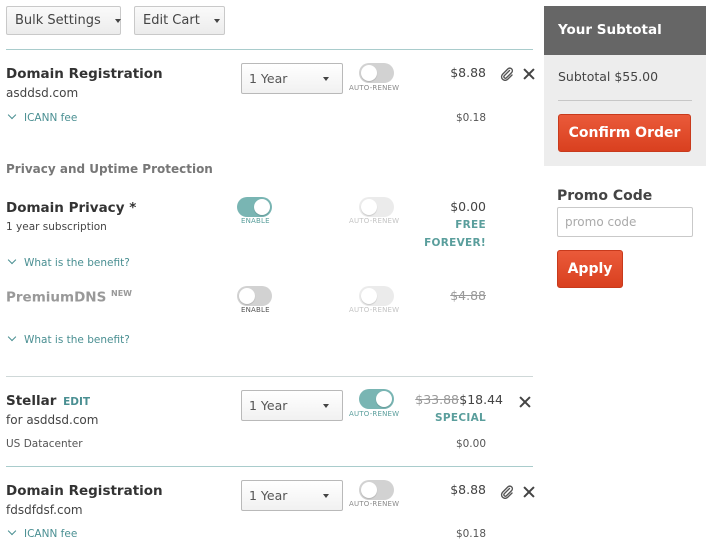 The height and width of the screenshot is (547, 712). I want to click on premiumdns-price: $4.88, so click(468, 295).